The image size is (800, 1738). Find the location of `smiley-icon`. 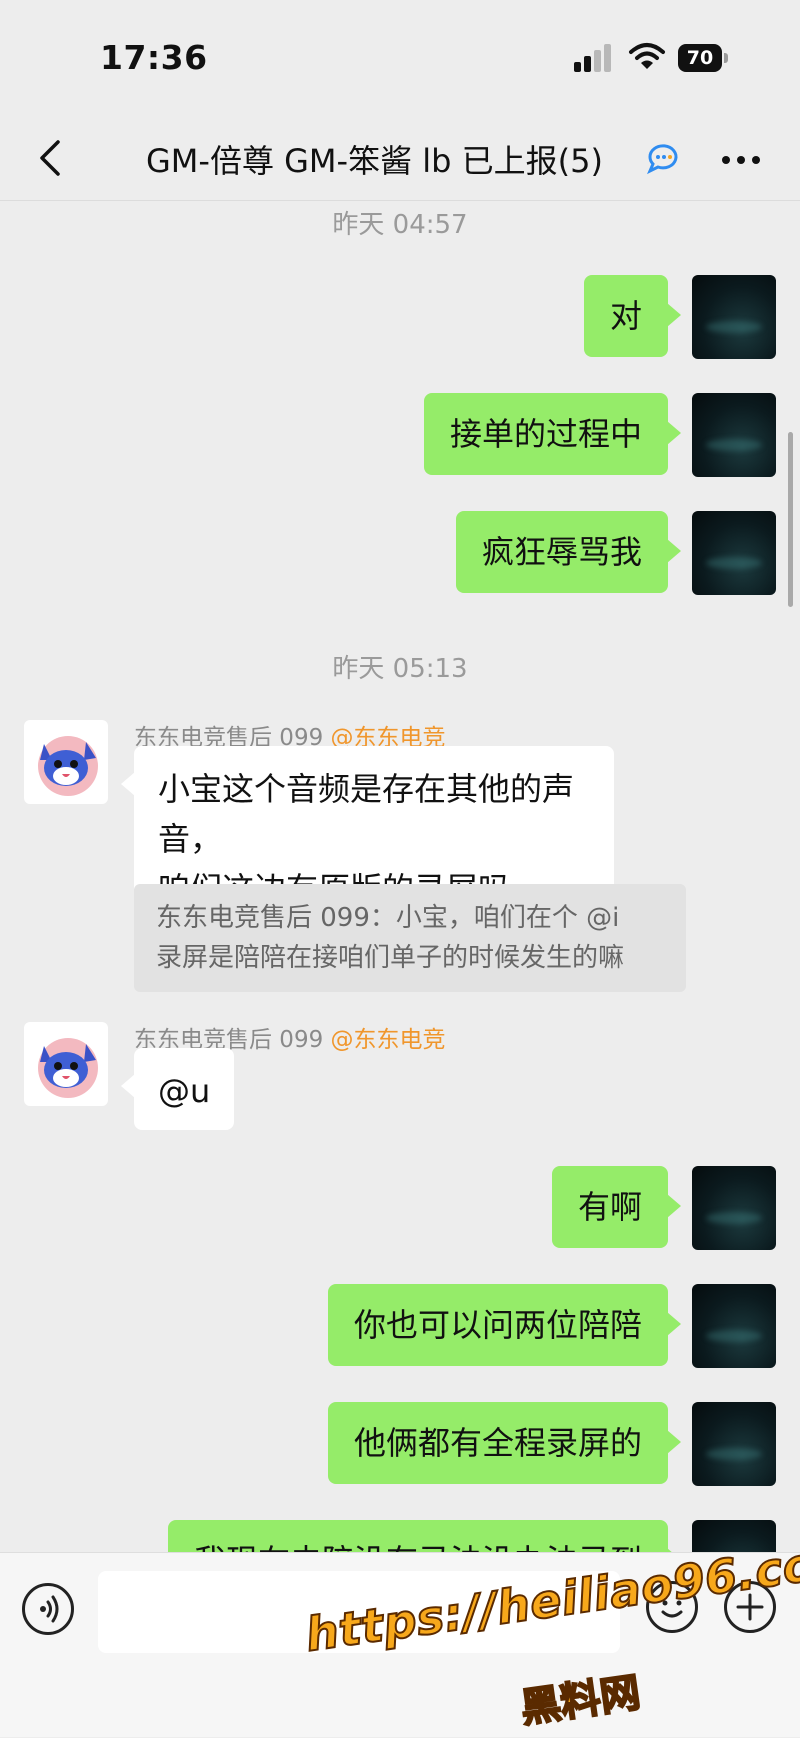

smiley-icon is located at coordinates (672, 1609).